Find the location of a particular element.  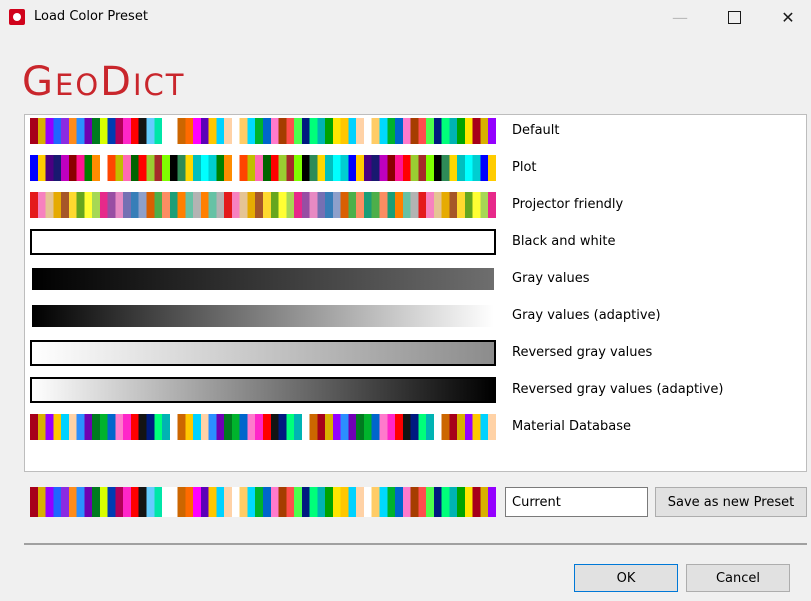

preset-label: Reversed gray values is located at coordinates (582, 352).